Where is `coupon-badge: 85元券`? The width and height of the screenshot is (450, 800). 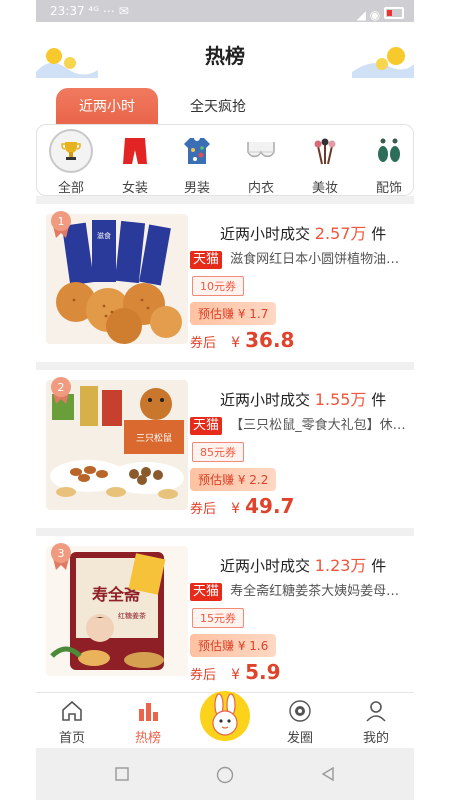 coupon-badge: 85元券 is located at coordinates (218, 452).